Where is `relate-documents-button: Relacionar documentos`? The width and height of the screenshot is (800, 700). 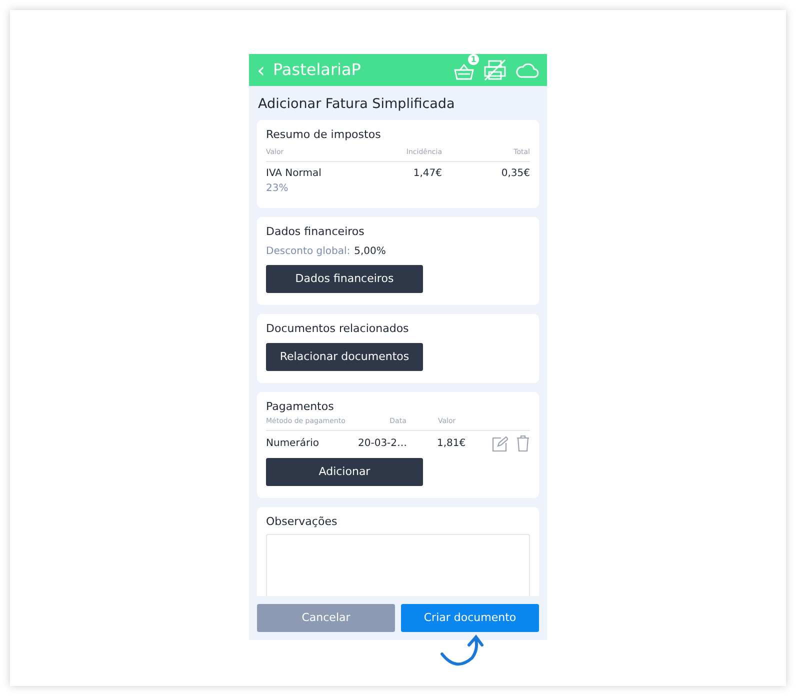 relate-documents-button: Relacionar documentos is located at coordinates (344, 357).